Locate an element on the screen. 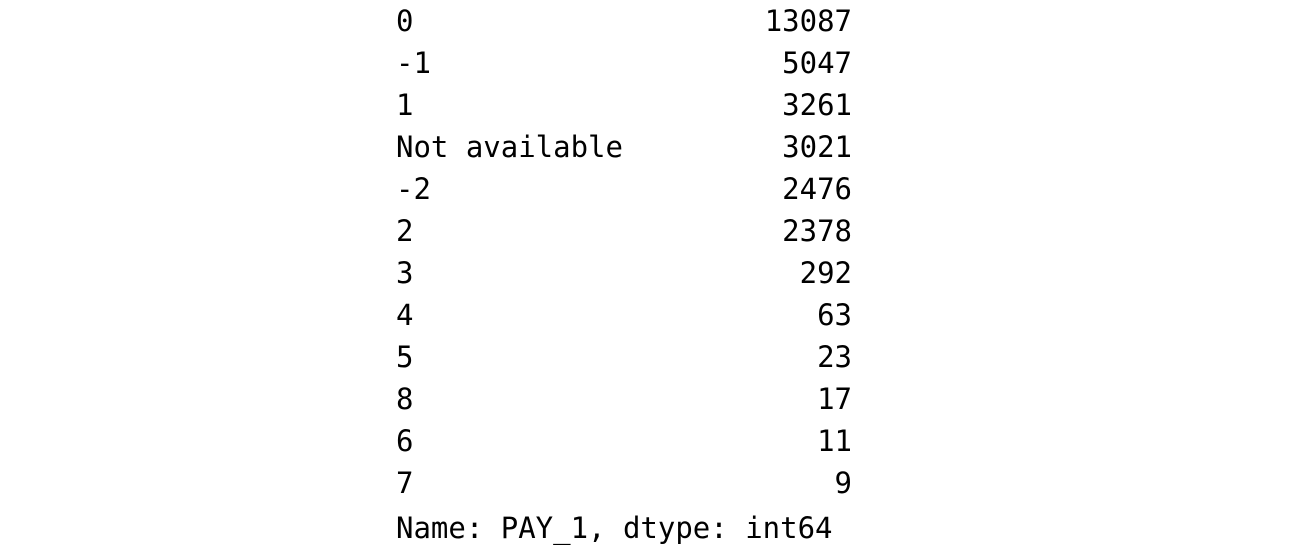 Image resolution: width=1298 pixels, height=550 pixels. row-value: 3021 is located at coordinates (817, 147).